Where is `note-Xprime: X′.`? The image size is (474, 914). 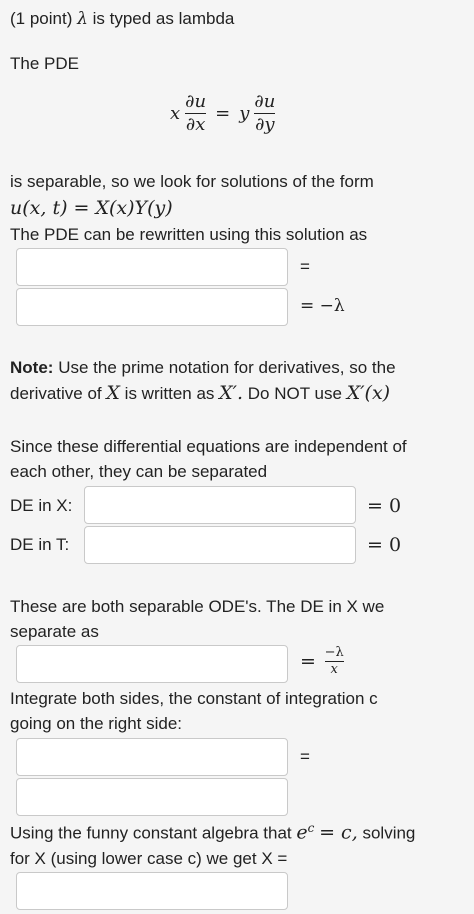
note-Xprime: X′. is located at coordinates (231, 393).